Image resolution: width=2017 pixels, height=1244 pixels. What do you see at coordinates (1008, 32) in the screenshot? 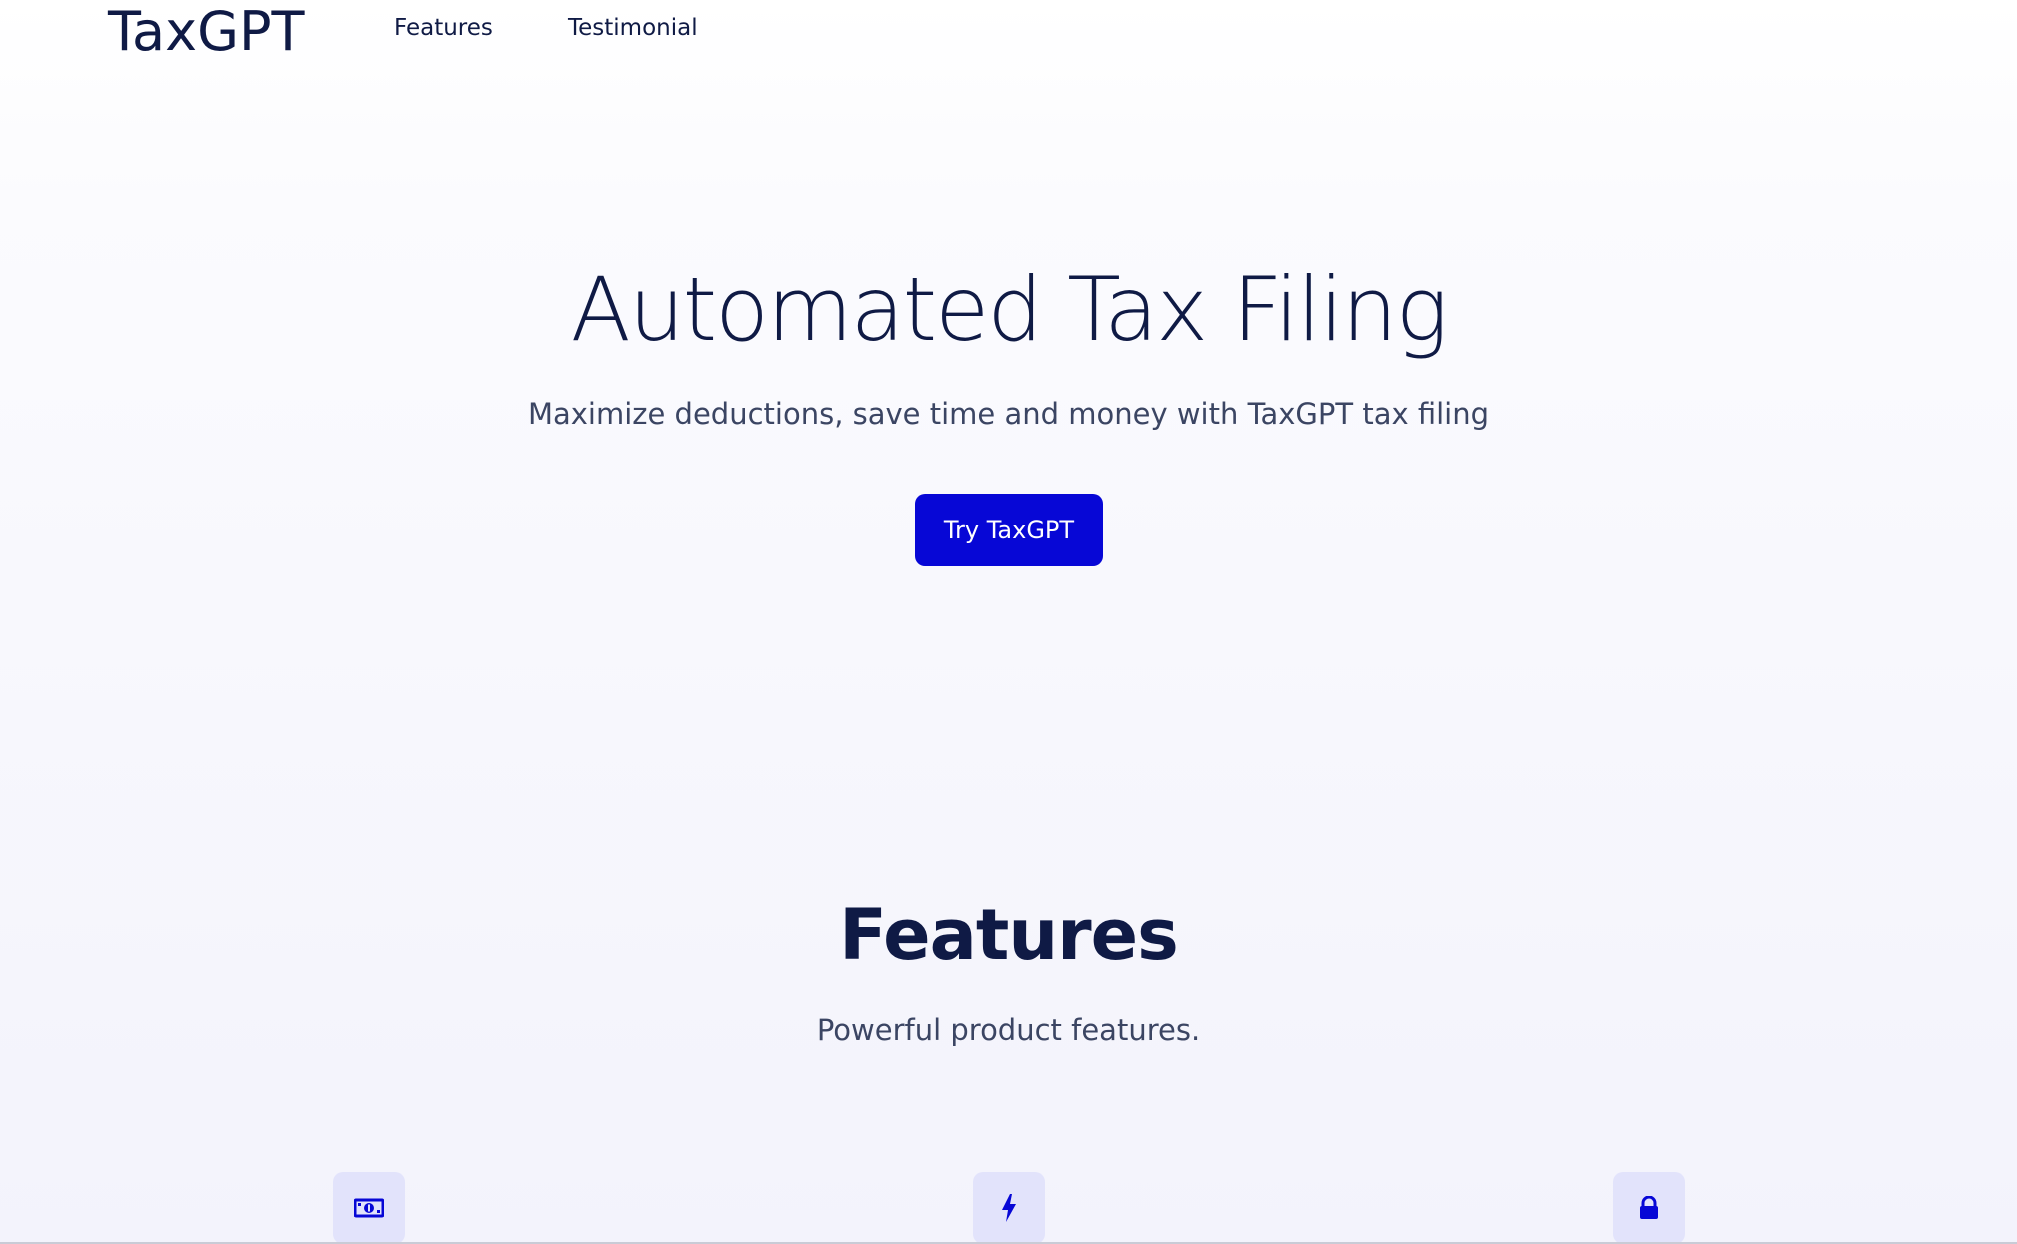
I see `top-nav: TaxGPT Features Testimonial` at bounding box center [1008, 32].